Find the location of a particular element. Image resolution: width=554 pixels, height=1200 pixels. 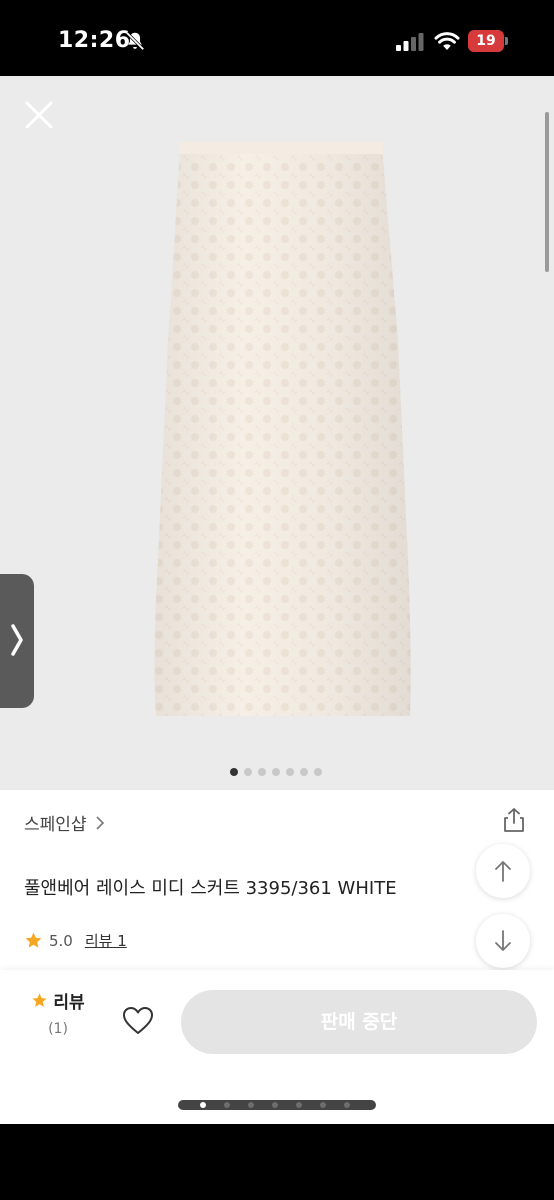

signal-icon is located at coordinates (410, 42).